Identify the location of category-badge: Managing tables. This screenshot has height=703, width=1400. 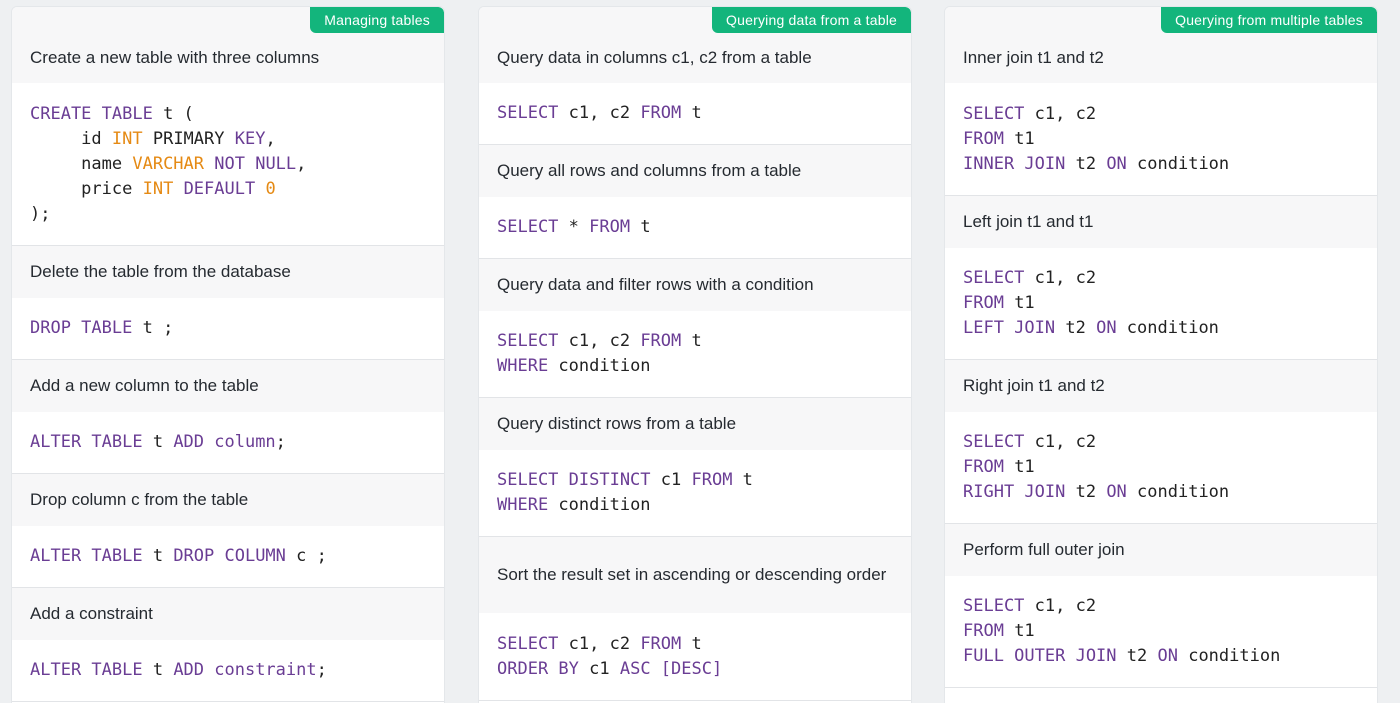
(377, 20).